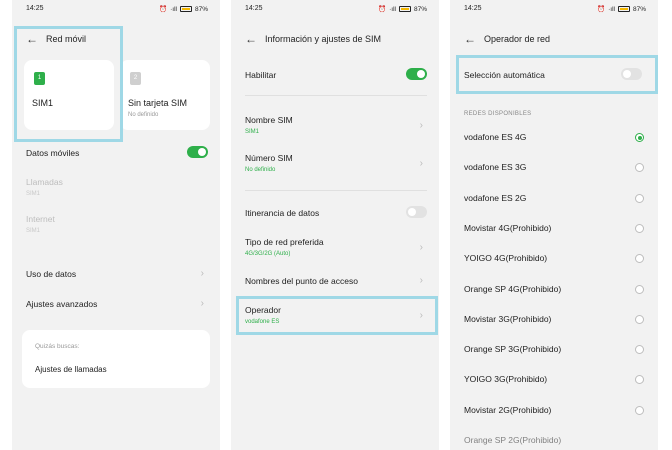  Describe the element at coordinates (508, 318) in the screenshot. I see `network-label: Movistar 3G(Prohibido)` at that location.